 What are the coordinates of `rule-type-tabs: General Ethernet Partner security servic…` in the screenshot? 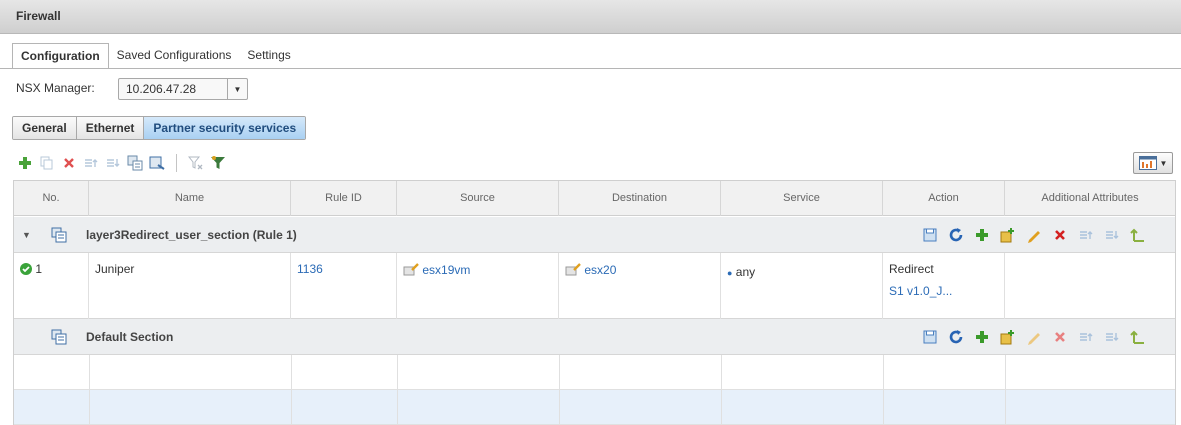 It's located at (159, 128).